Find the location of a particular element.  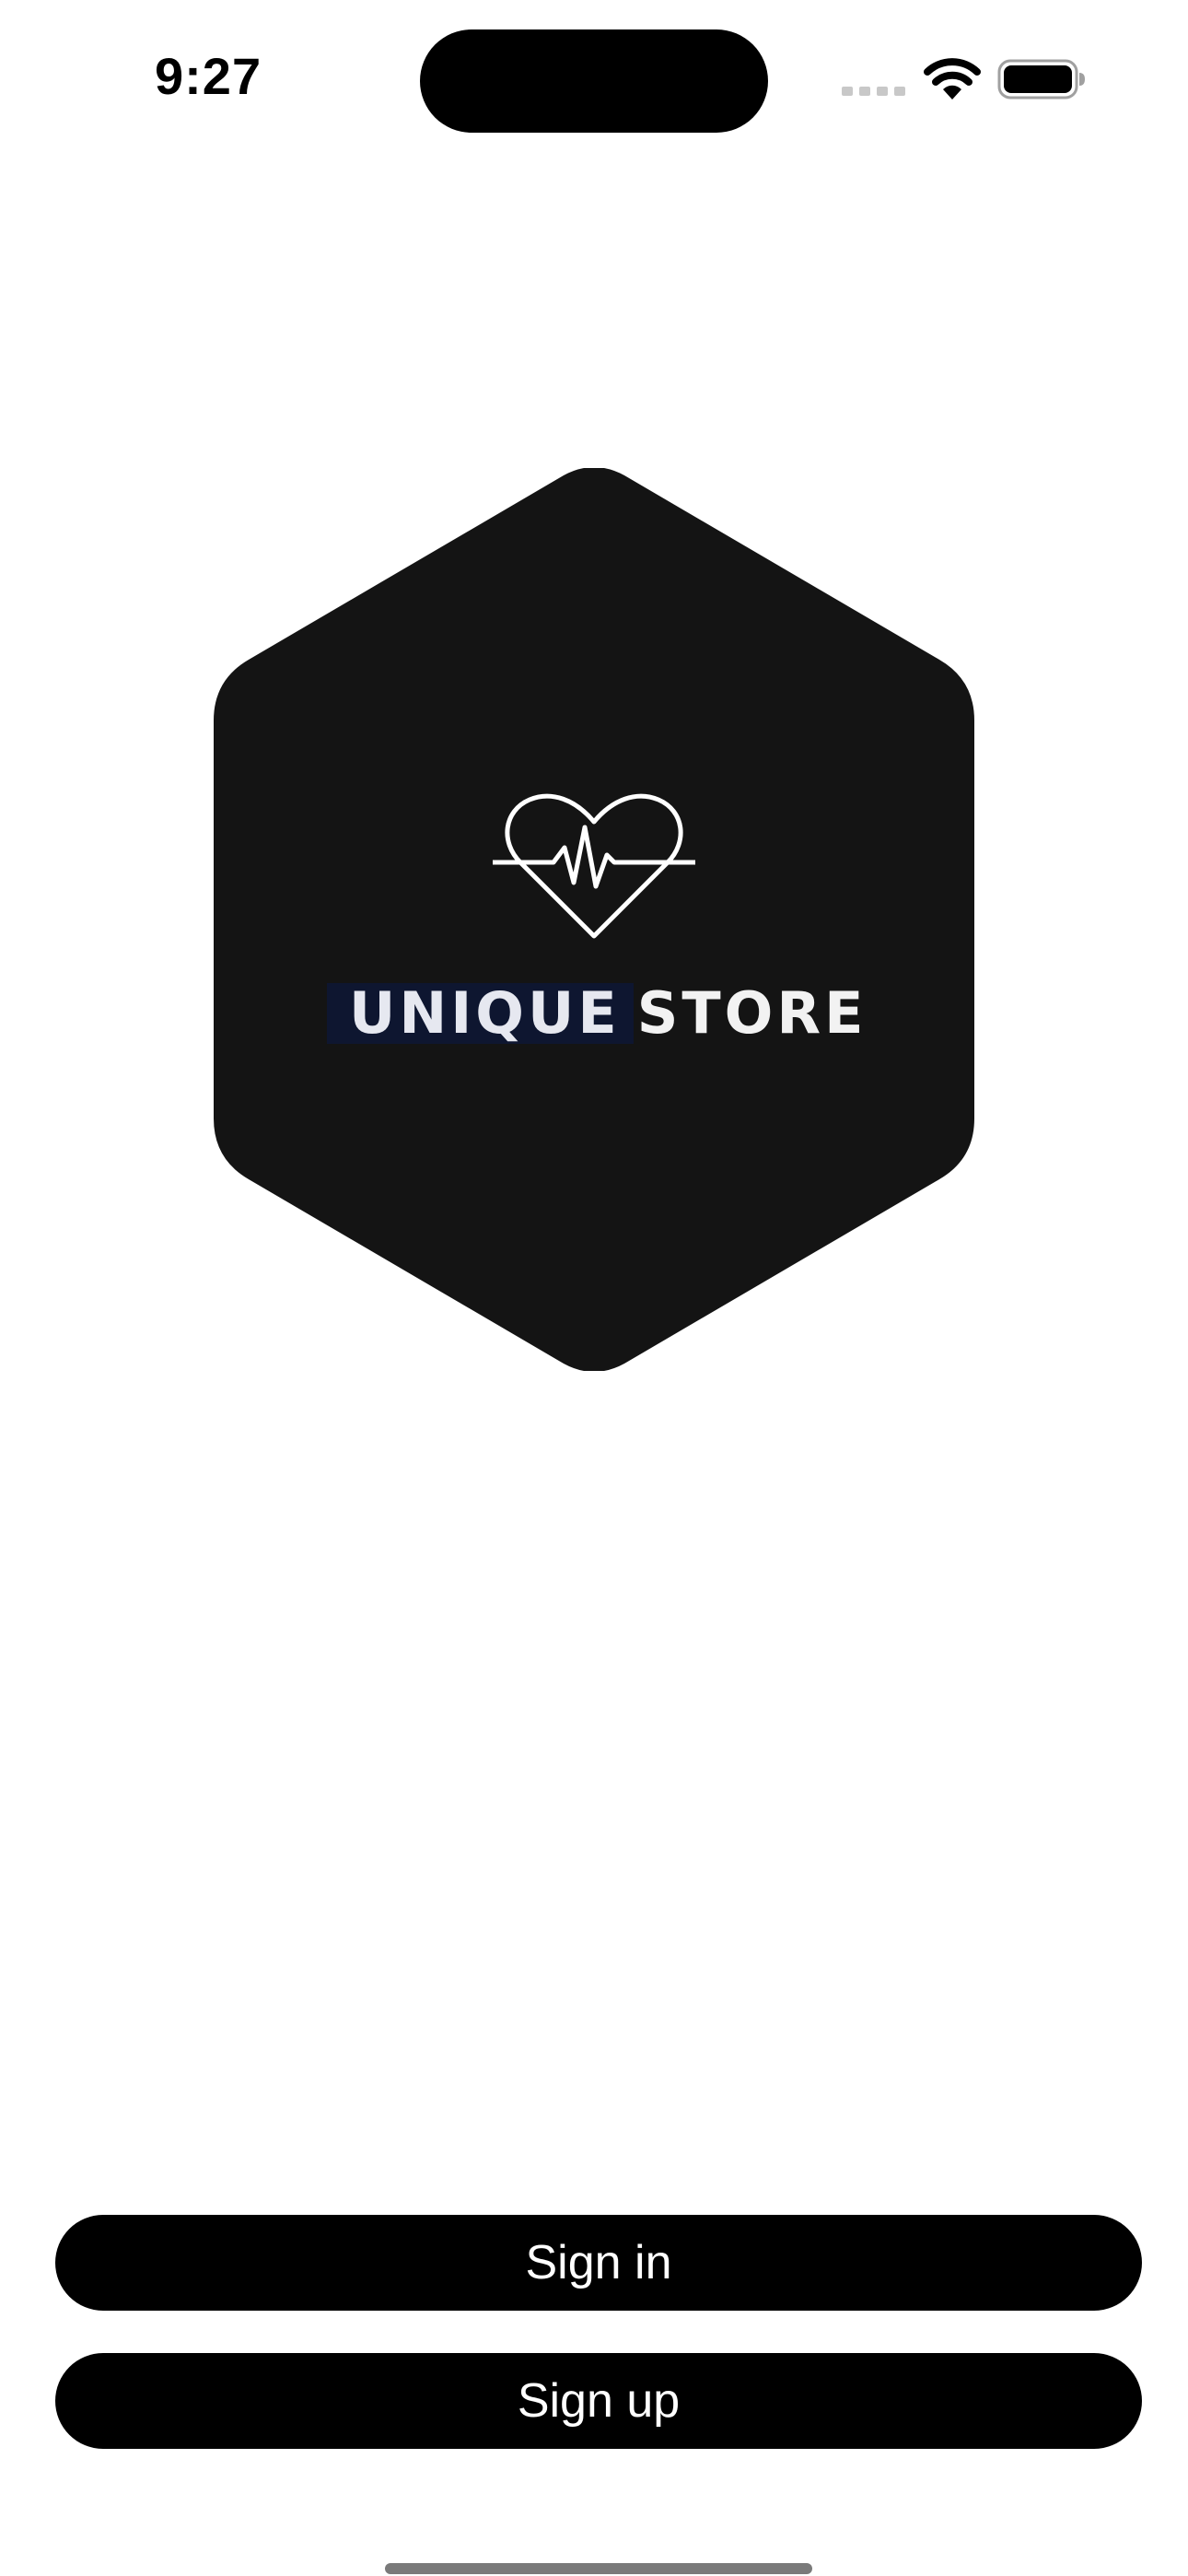

wifi-icon is located at coordinates (952, 79).